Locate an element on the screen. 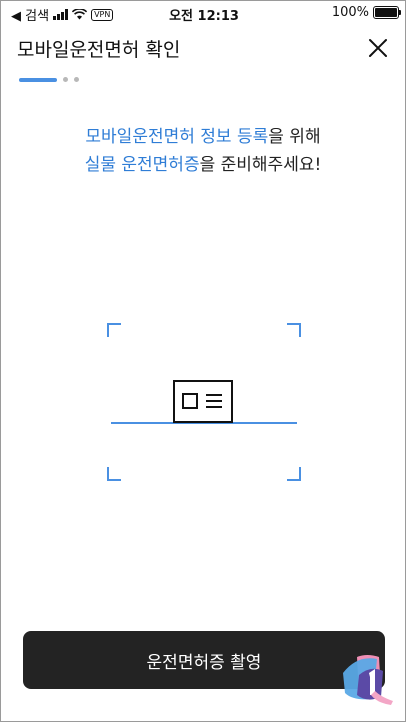 This screenshot has height=722, width=406. frame-corner-bottom-right is located at coordinates (294, 474).